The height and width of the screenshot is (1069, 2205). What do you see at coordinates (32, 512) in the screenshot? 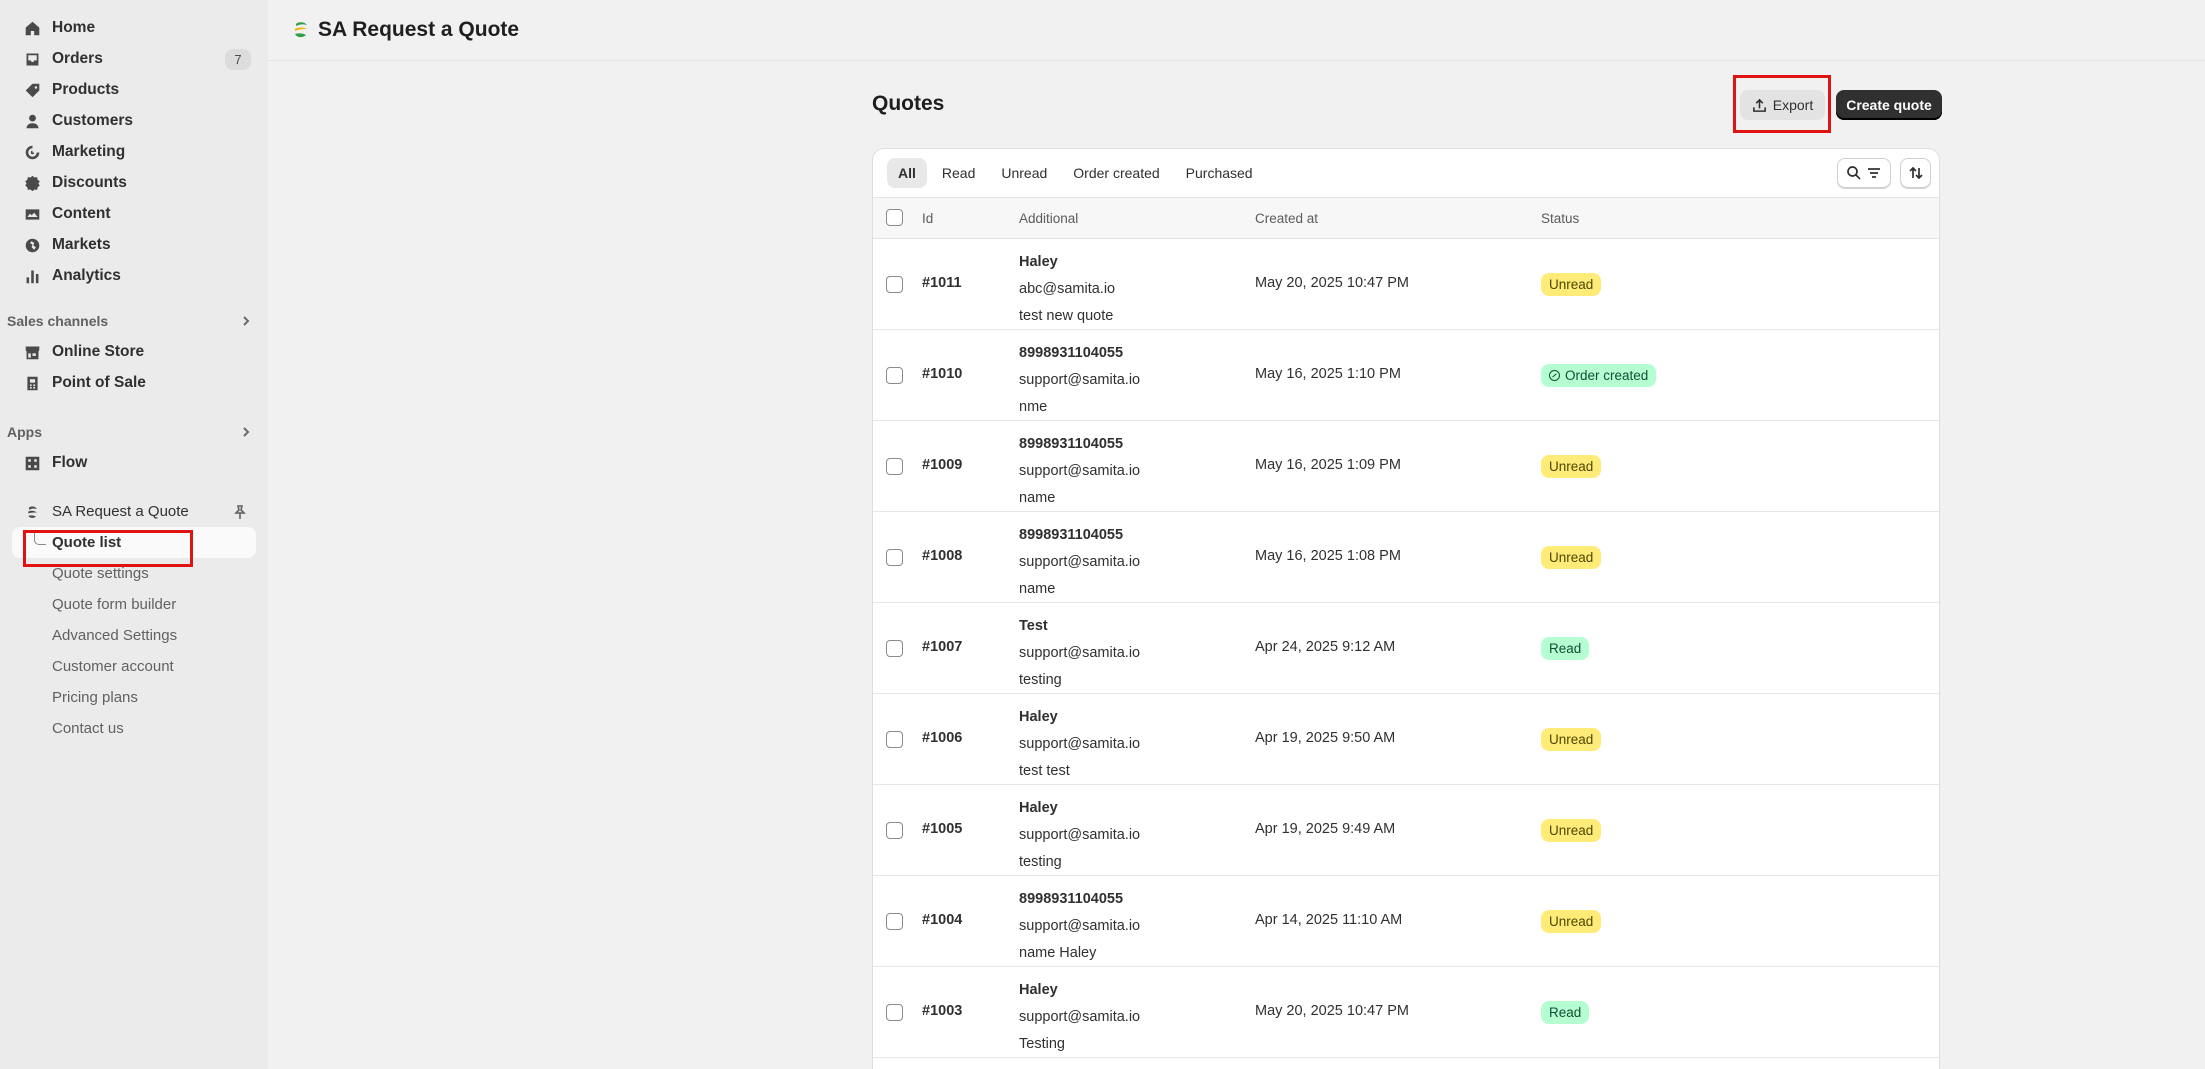
I see `app-logo-icon` at bounding box center [32, 512].